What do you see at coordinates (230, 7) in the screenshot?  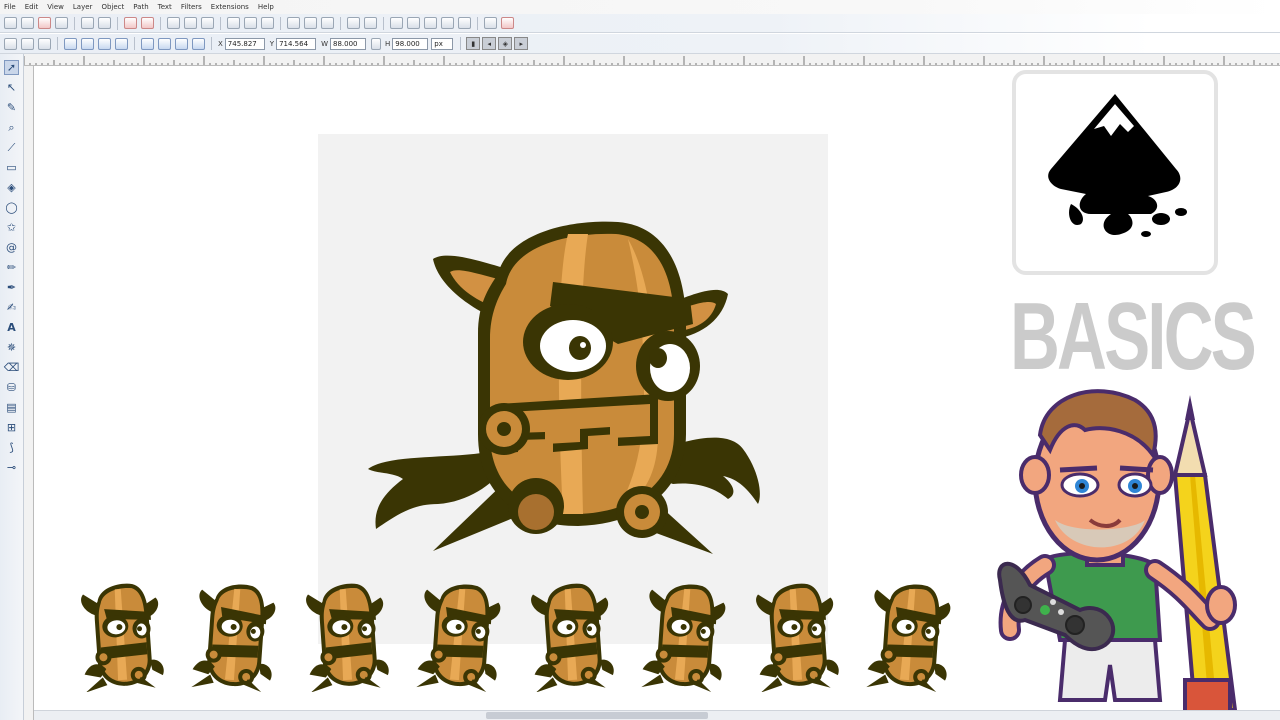 I see `menu-extensions: Extensions` at bounding box center [230, 7].